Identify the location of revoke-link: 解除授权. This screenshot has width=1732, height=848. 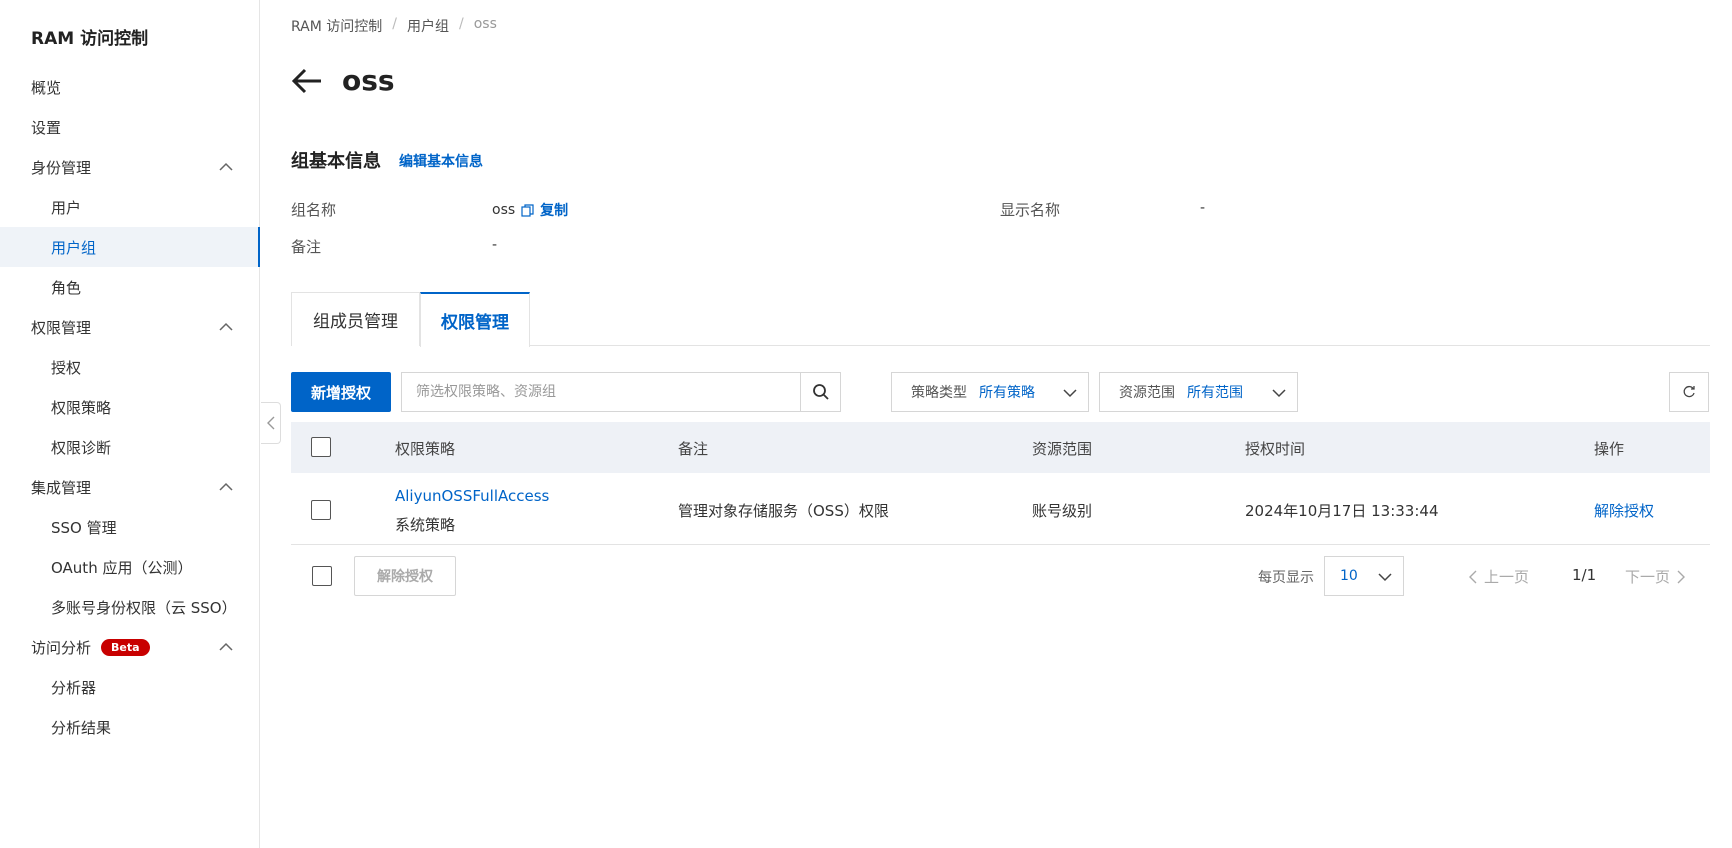
(1624, 510).